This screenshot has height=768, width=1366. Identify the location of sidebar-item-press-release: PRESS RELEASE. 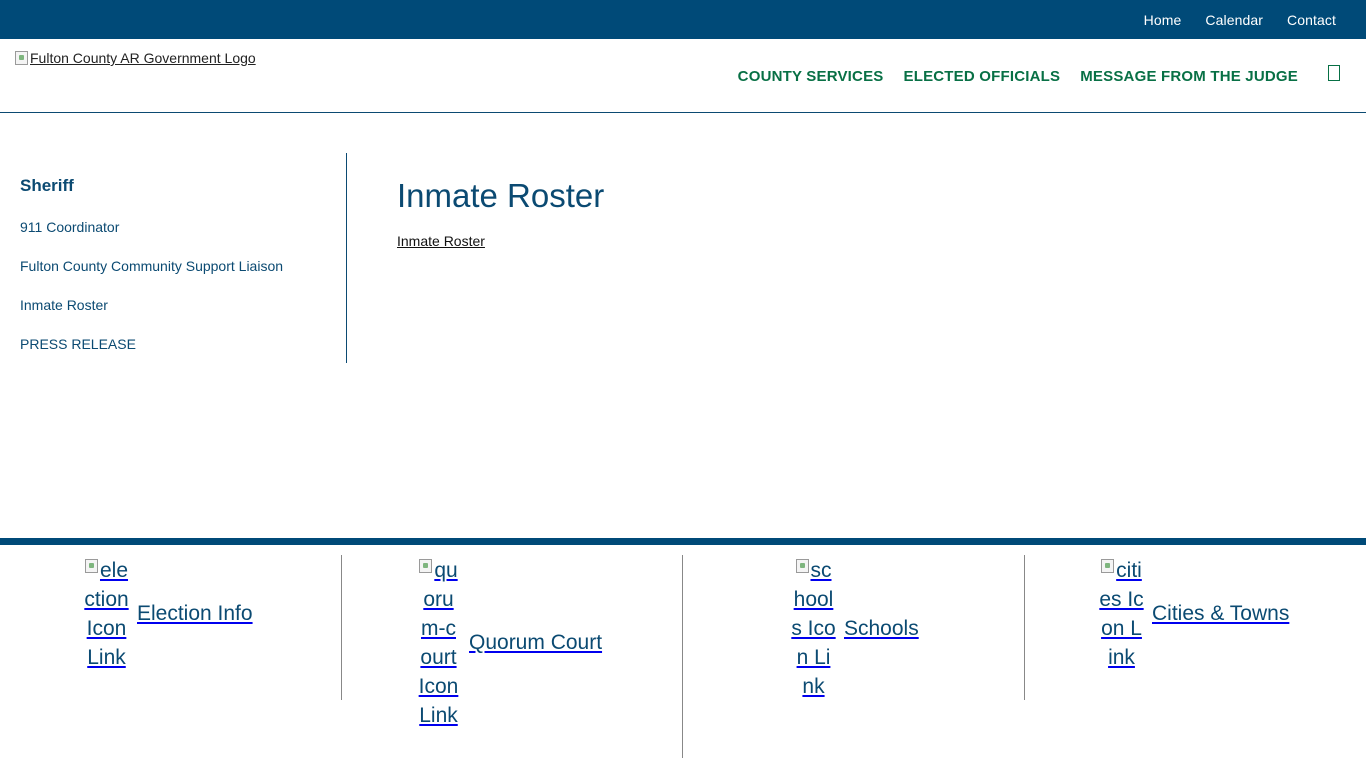
(78, 344).